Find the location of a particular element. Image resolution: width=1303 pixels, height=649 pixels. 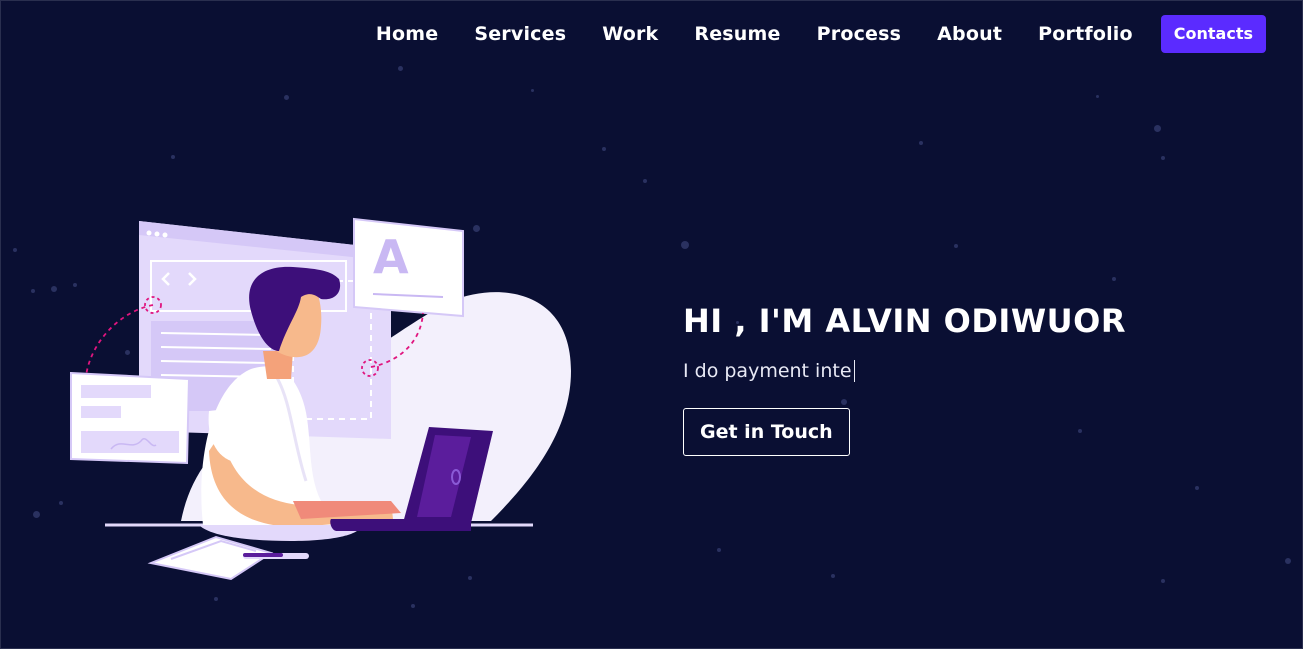

contacts-button: Contacts is located at coordinates (1213, 34).